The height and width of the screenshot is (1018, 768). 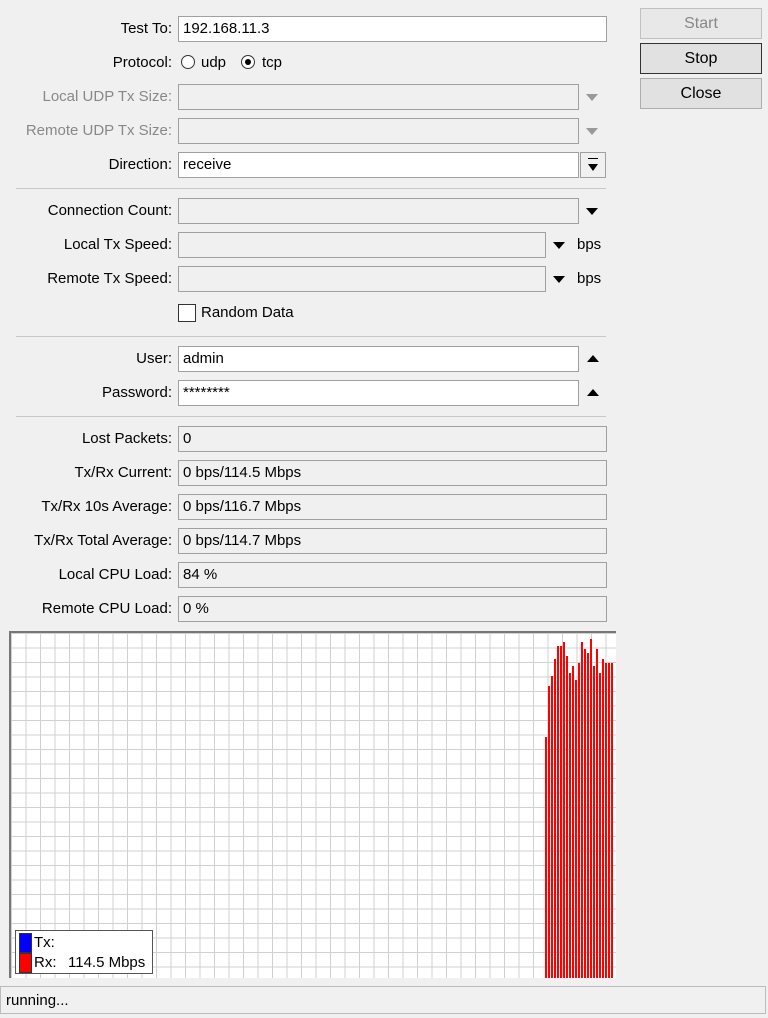 What do you see at coordinates (701, 23) in the screenshot?
I see `start-button: Start` at bounding box center [701, 23].